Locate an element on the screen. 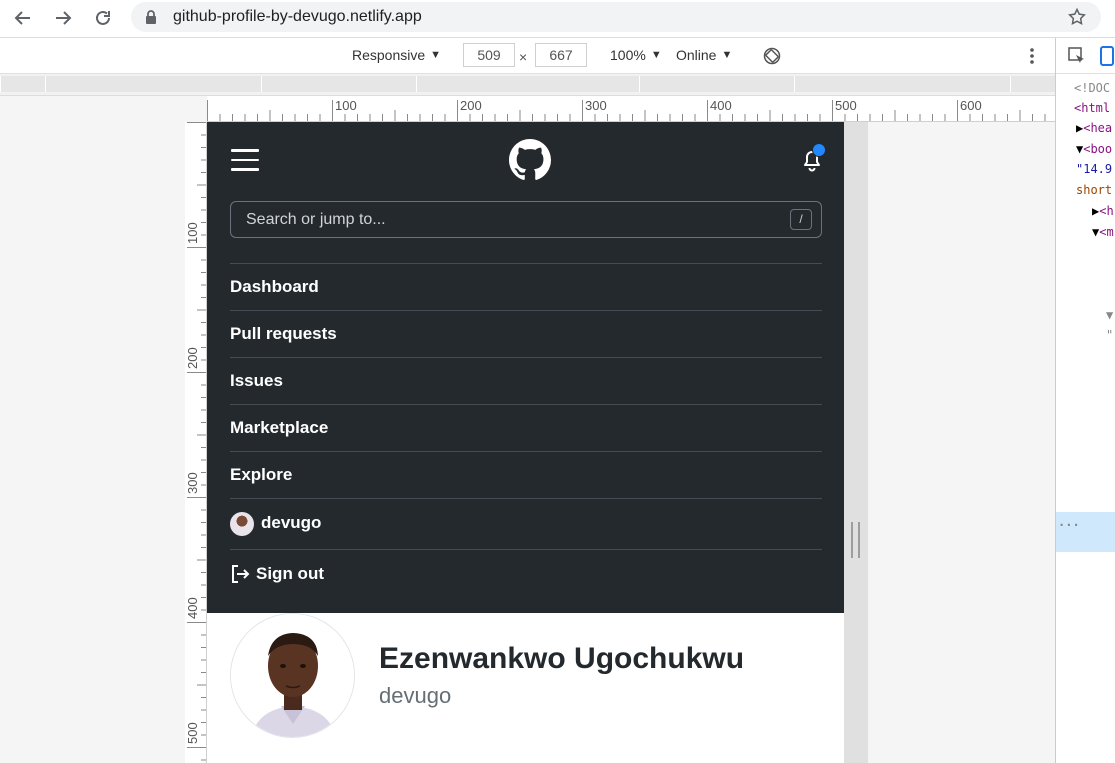  arrow-right-icon is located at coordinates (64, 18).